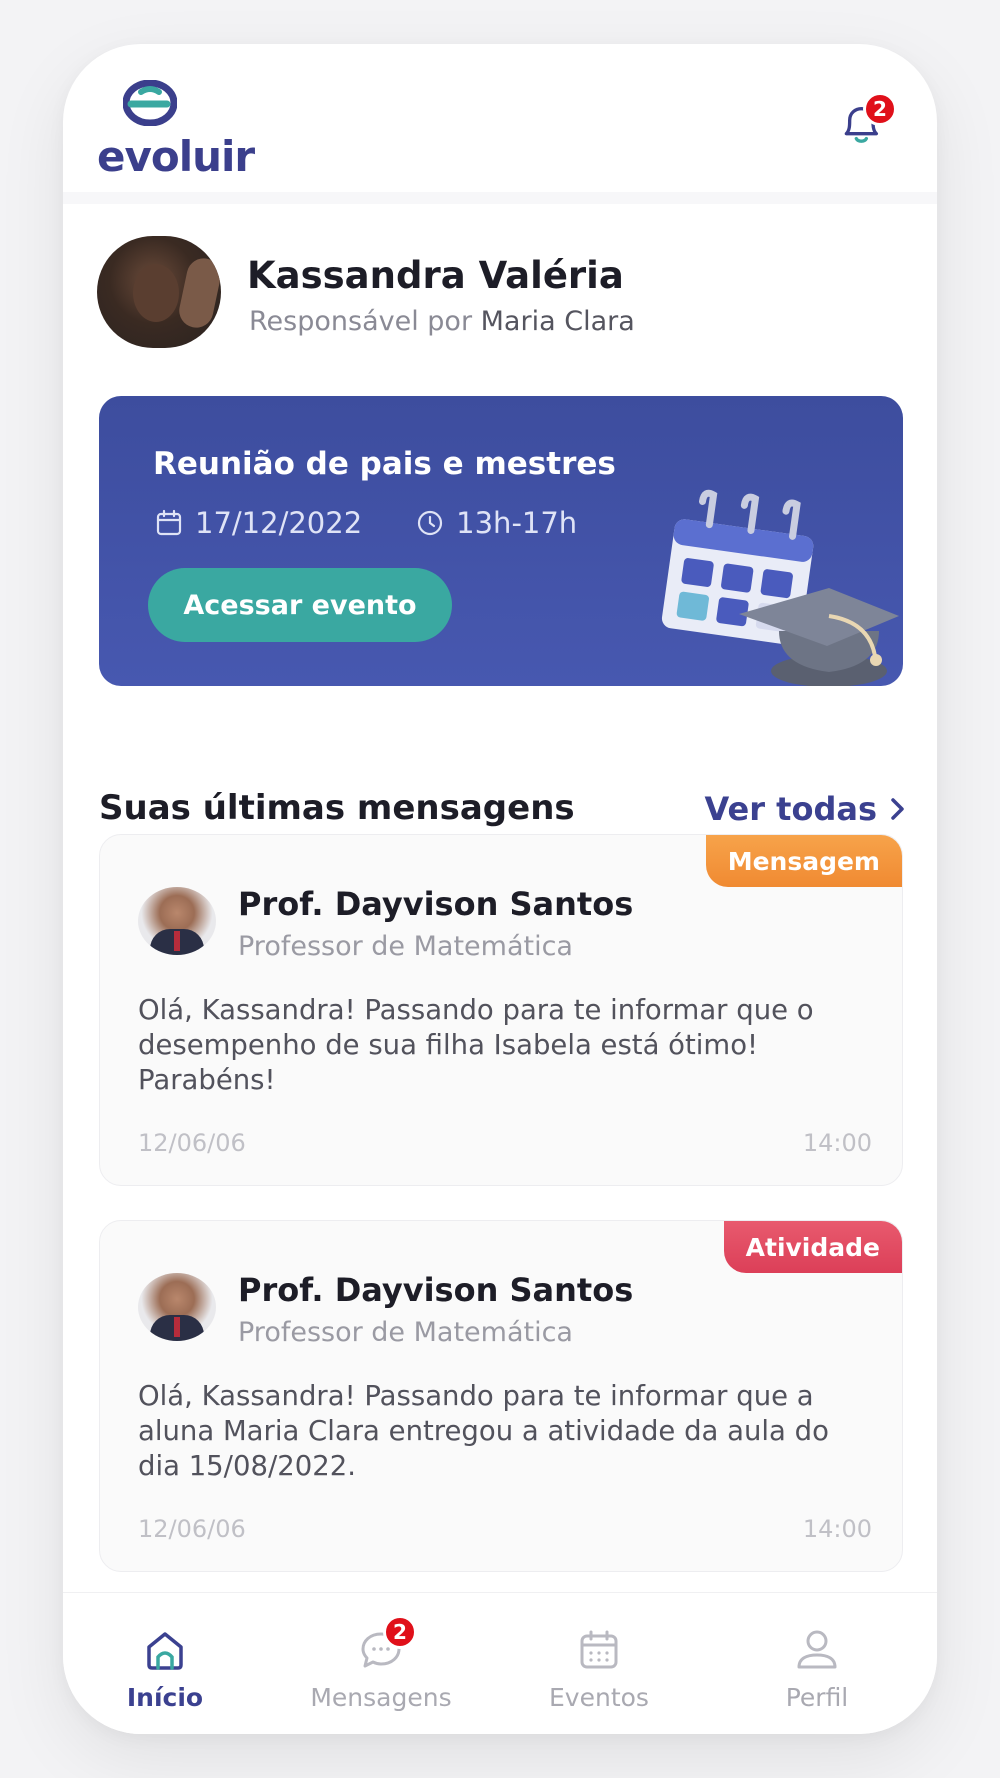 The height and width of the screenshot is (1778, 1000). Describe the element at coordinates (517, 523) in the screenshot. I see `event-time: 13h-17h` at that location.